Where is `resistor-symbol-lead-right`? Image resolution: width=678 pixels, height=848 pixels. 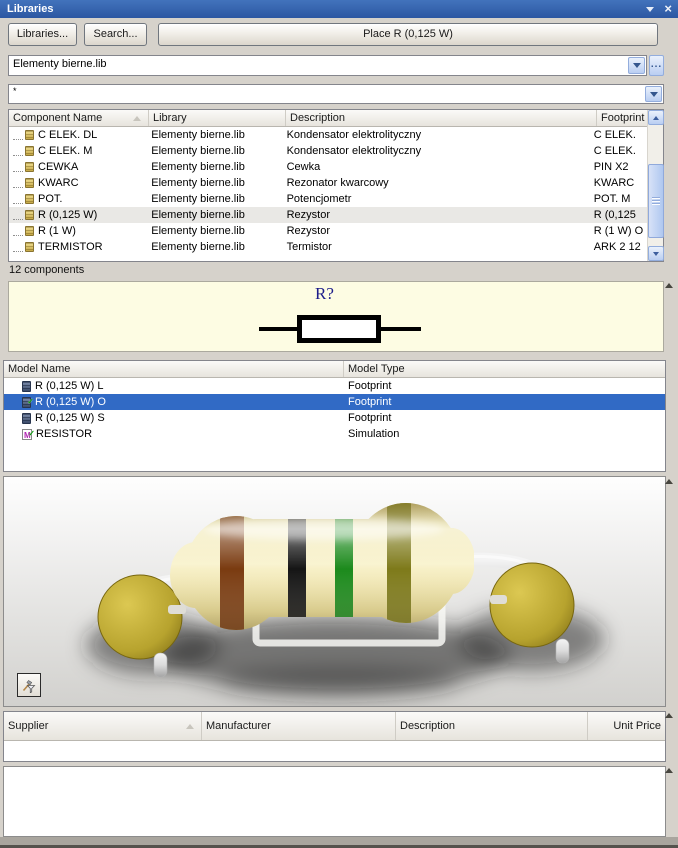 resistor-symbol-lead-right is located at coordinates (401, 329).